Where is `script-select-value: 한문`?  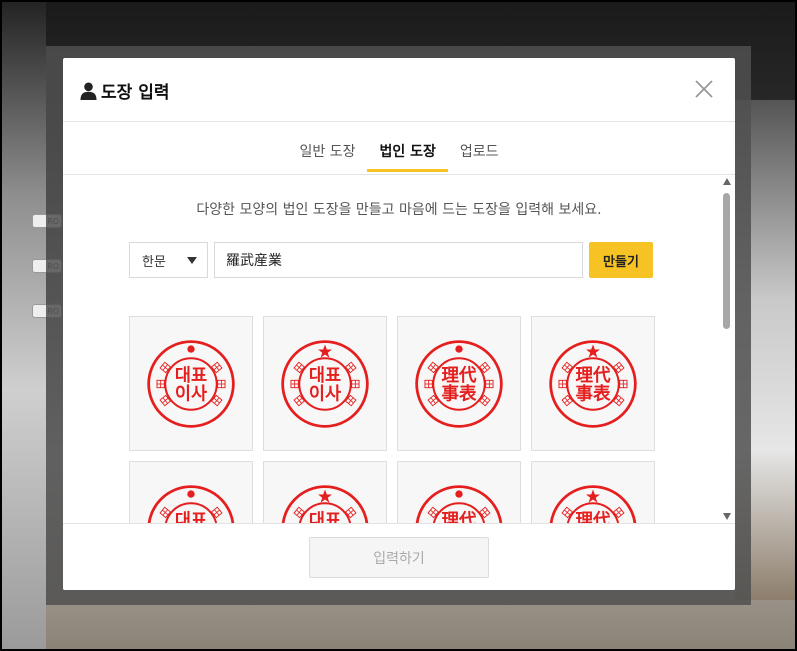 script-select-value: 한문 is located at coordinates (154, 262).